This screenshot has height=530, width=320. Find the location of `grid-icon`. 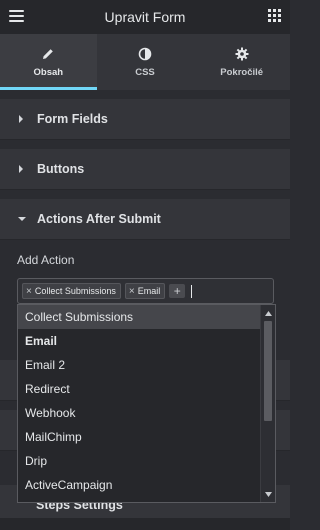

grid-icon is located at coordinates (274, 15).